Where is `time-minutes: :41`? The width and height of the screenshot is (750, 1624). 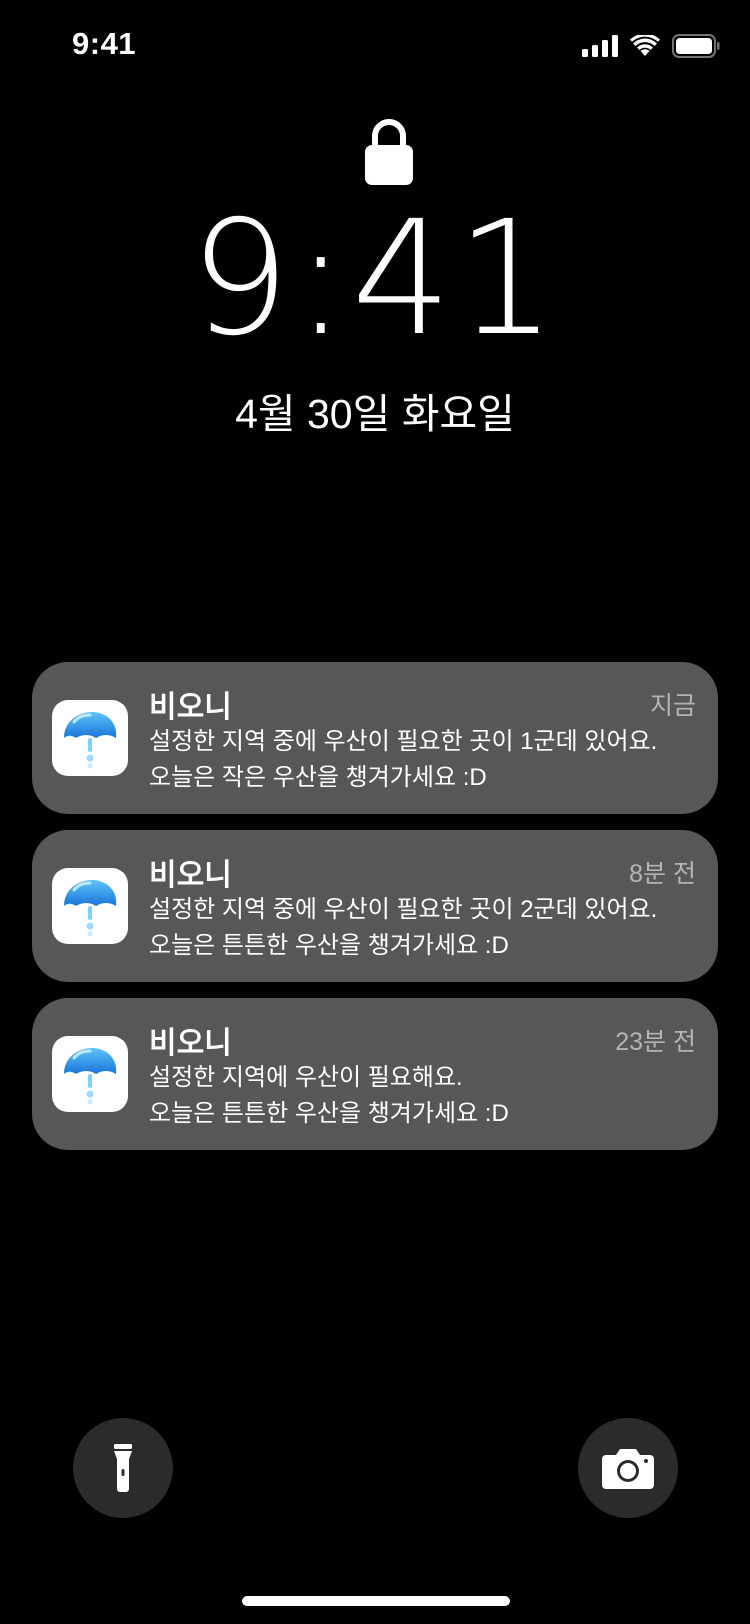
time-minutes: :41 is located at coordinates (427, 279).